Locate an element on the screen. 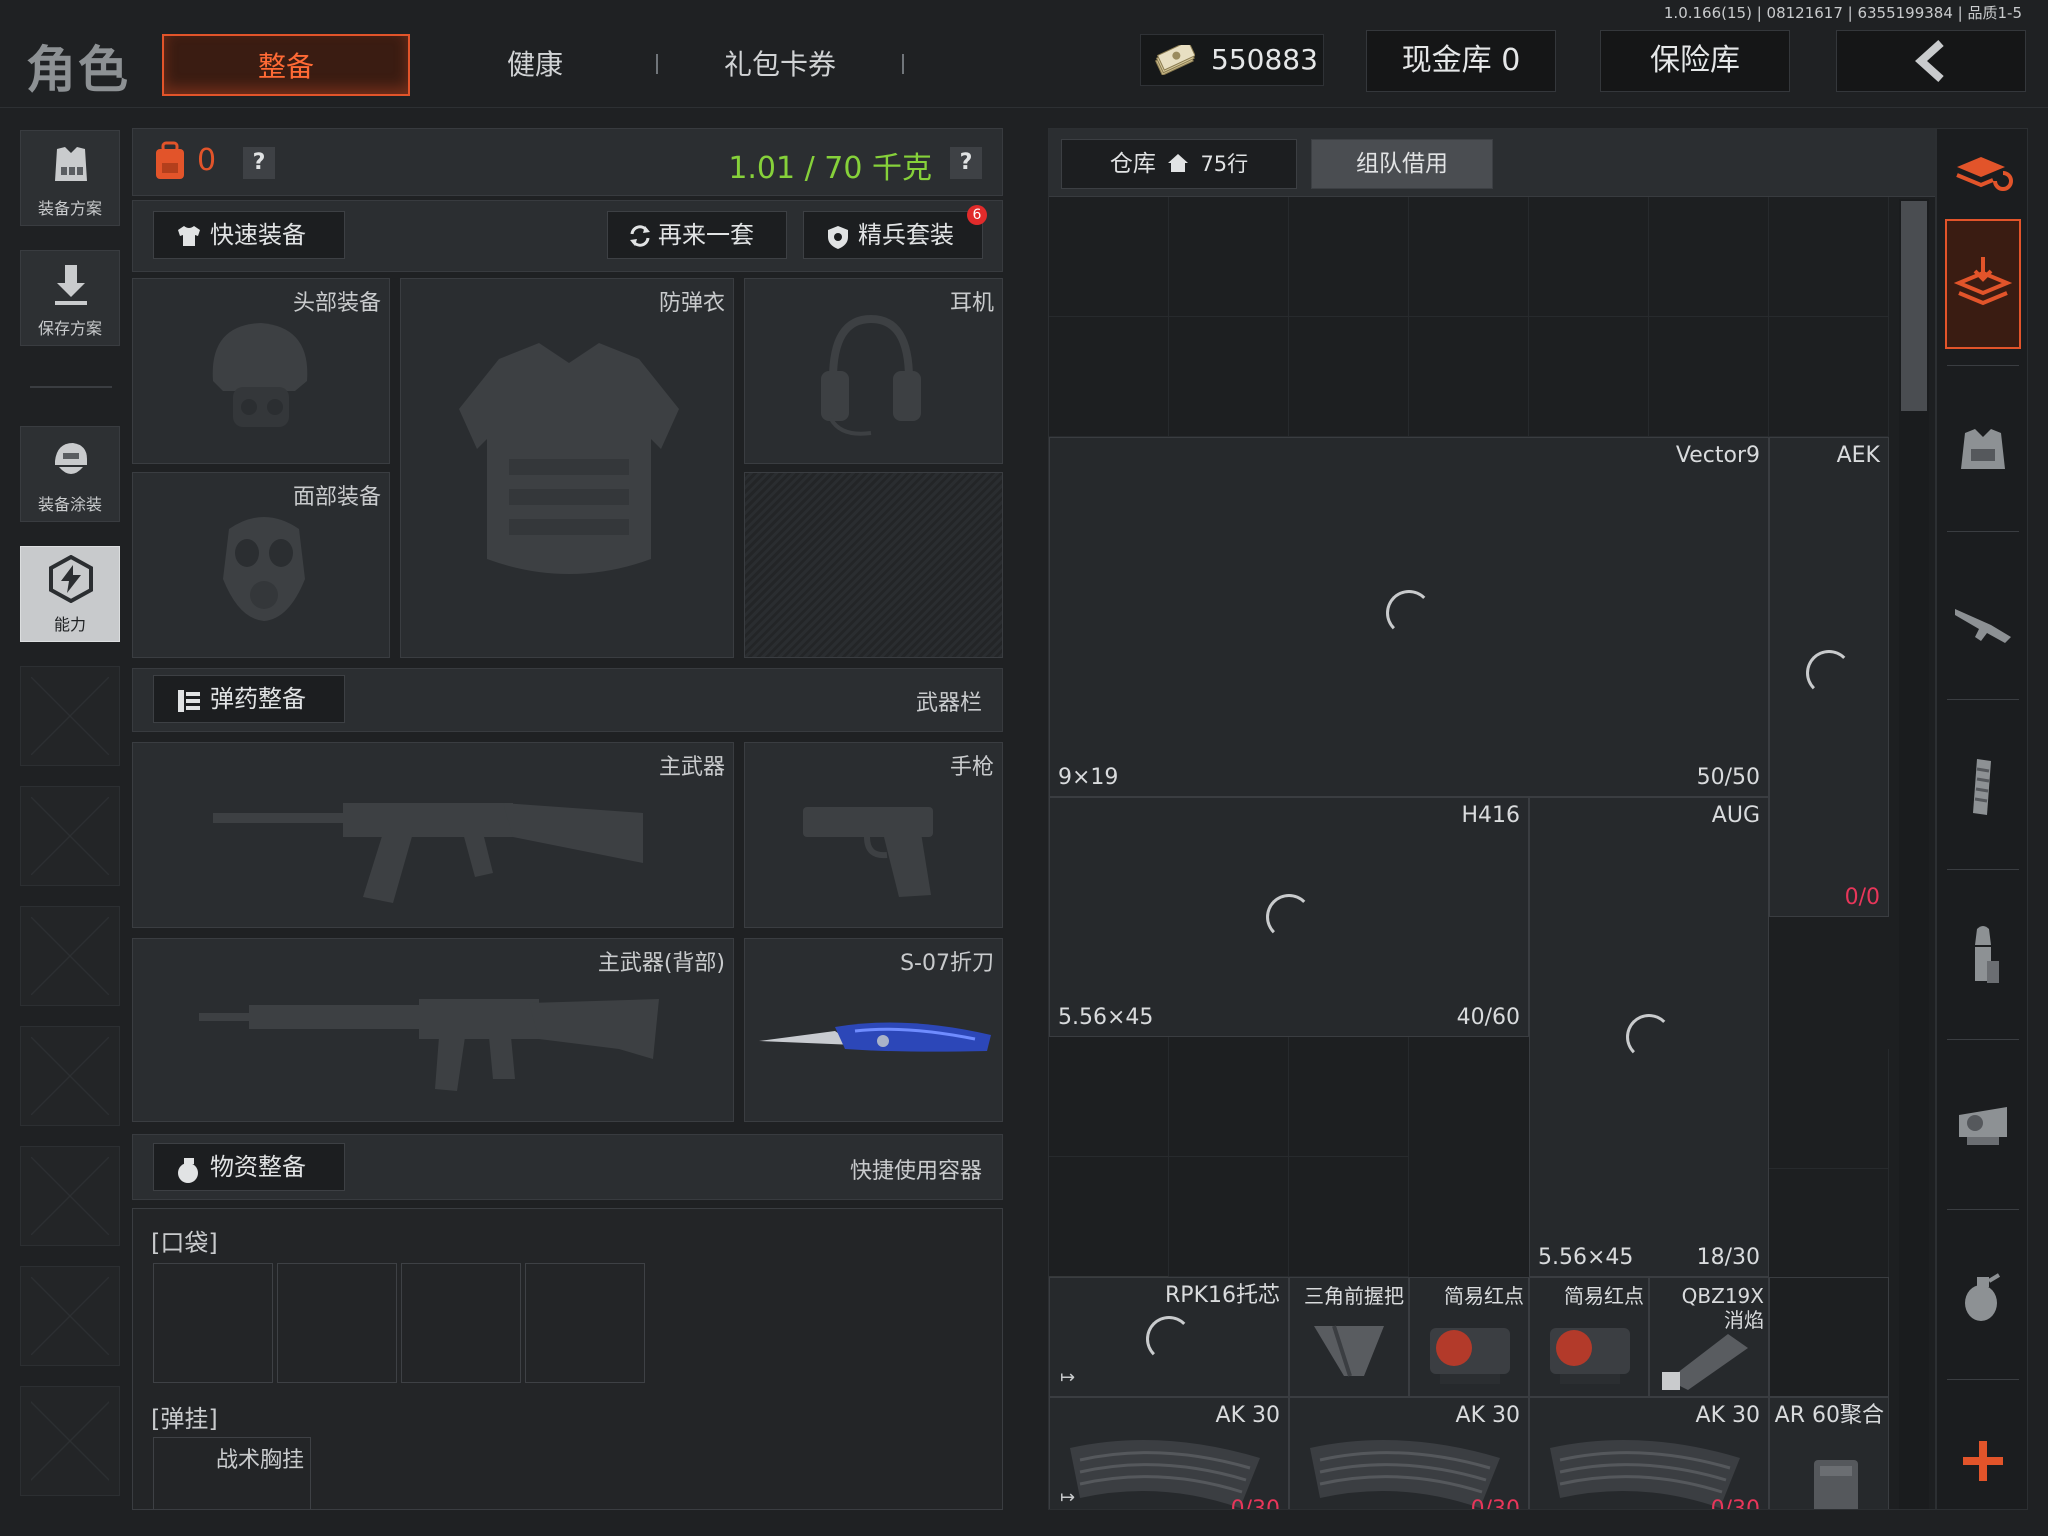 This screenshot has height=1536, width=2048. gas-mask-icon is located at coordinates (264, 569).